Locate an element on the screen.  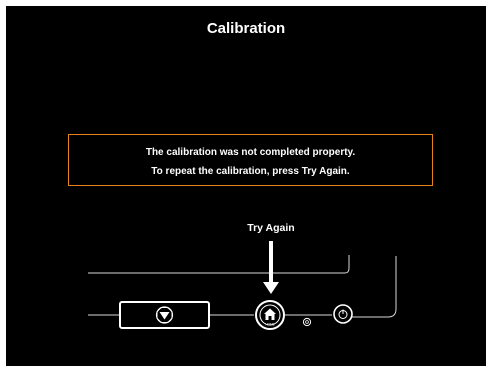
stop-button is located at coordinates (164, 315).